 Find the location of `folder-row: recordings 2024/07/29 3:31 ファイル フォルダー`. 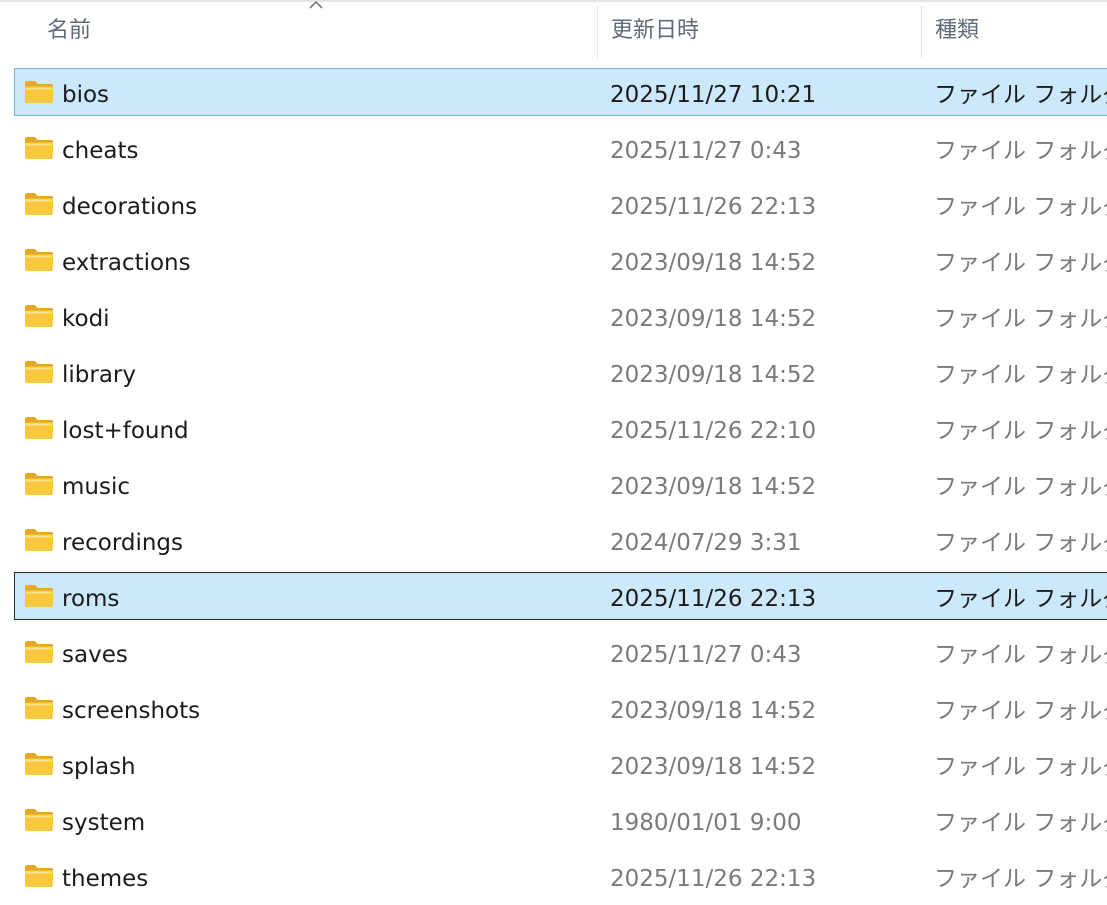

folder-row: recordings 2024/07/29 3:31 ファイル フォルダー is located at coordinates (560, 540).